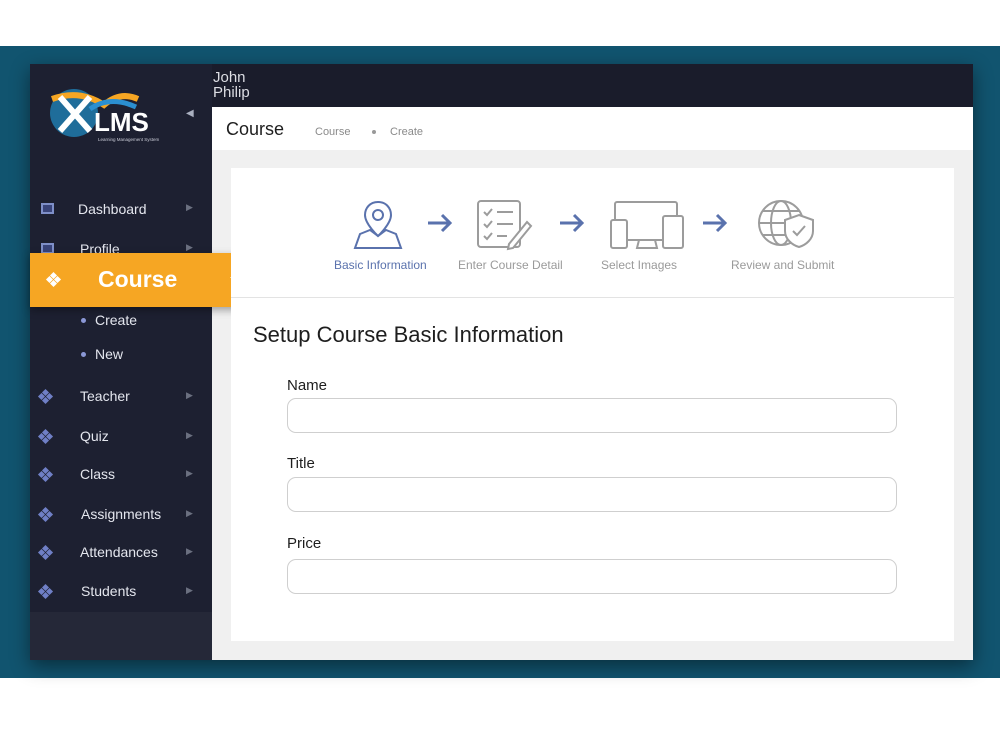  I want to click on assignments-icon, so click(45, 514).